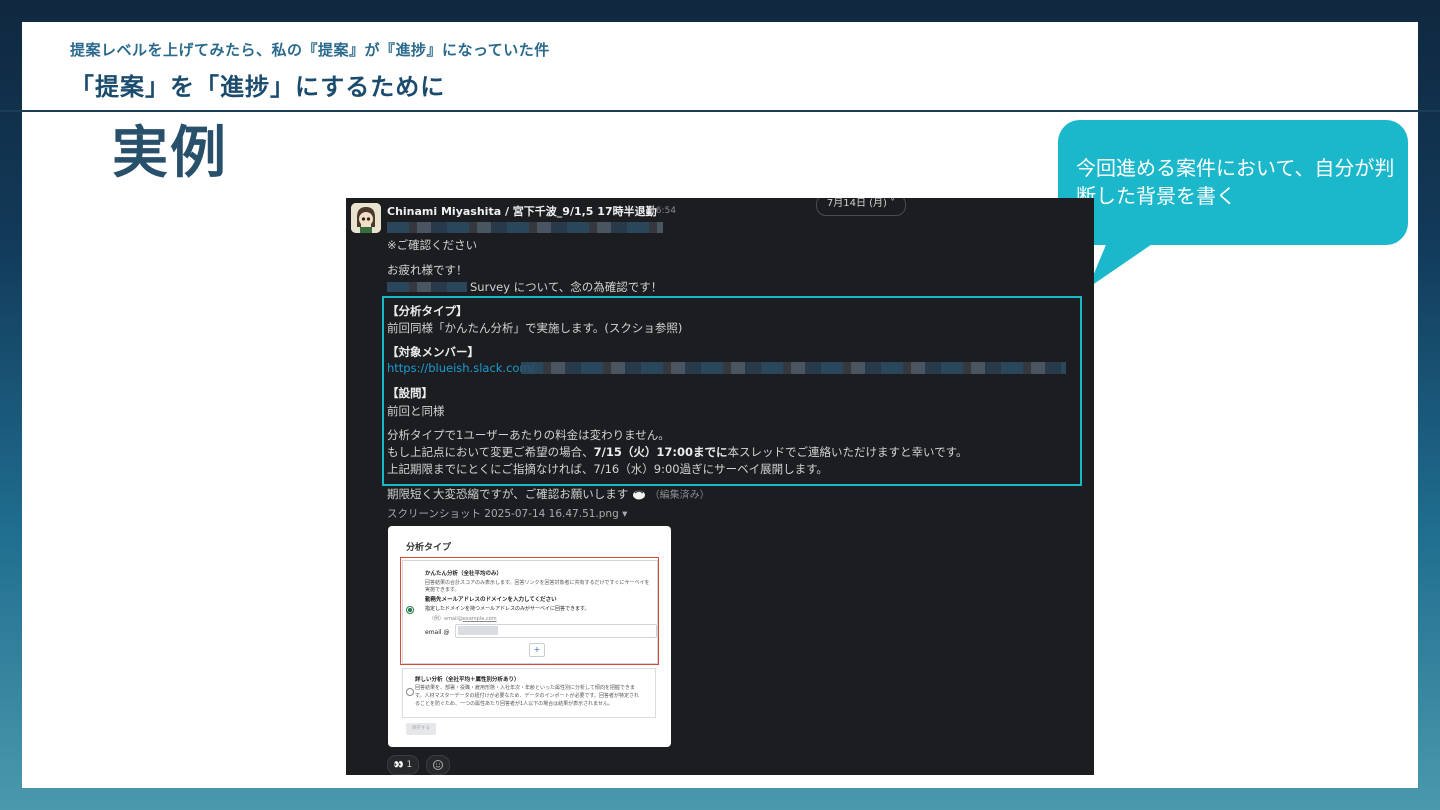 This screenshot has height=810, width=1440. I want to click on save-button: 保存する, so click(421, 729).